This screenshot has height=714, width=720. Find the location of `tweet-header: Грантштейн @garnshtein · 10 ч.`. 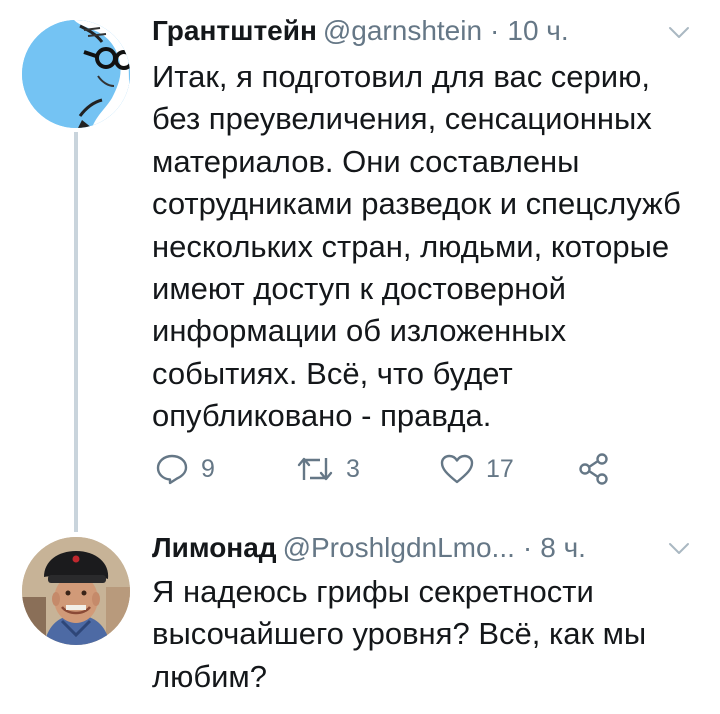

tweet-header: Грантштейн @garnshtein · 10 ч. is located at coordinates (360, 31).